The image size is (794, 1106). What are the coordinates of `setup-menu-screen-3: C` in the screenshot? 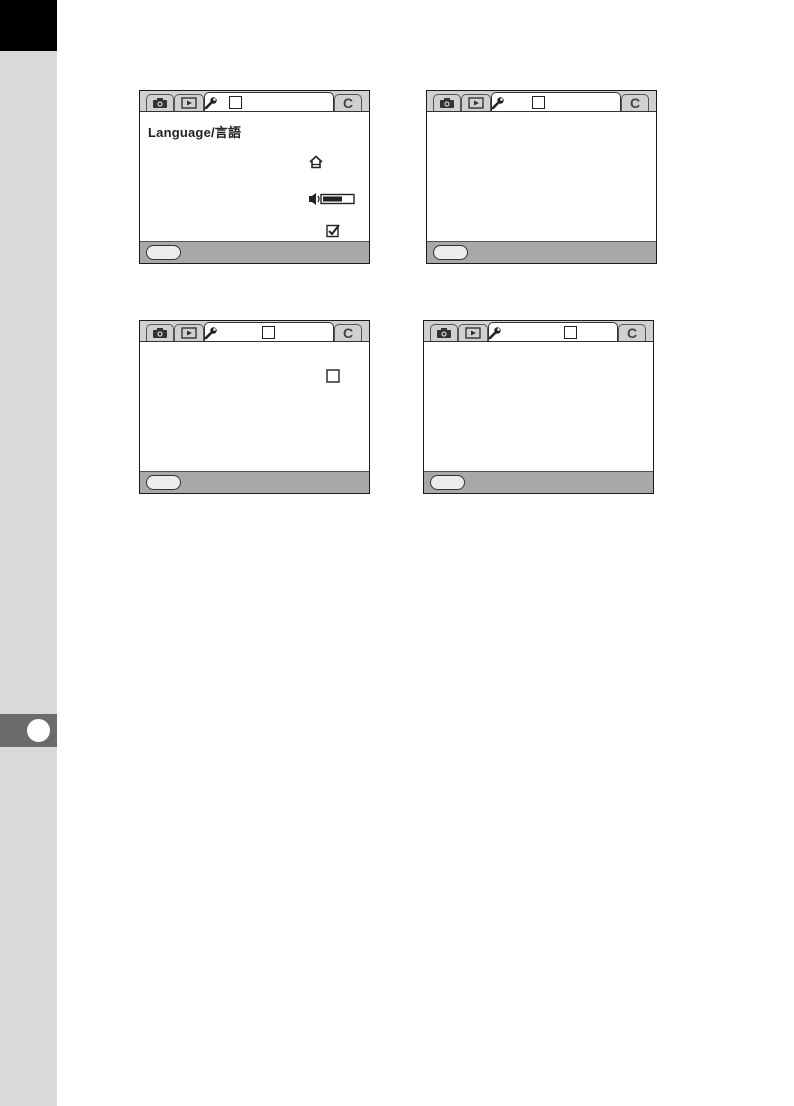 It's located at (254, 407).